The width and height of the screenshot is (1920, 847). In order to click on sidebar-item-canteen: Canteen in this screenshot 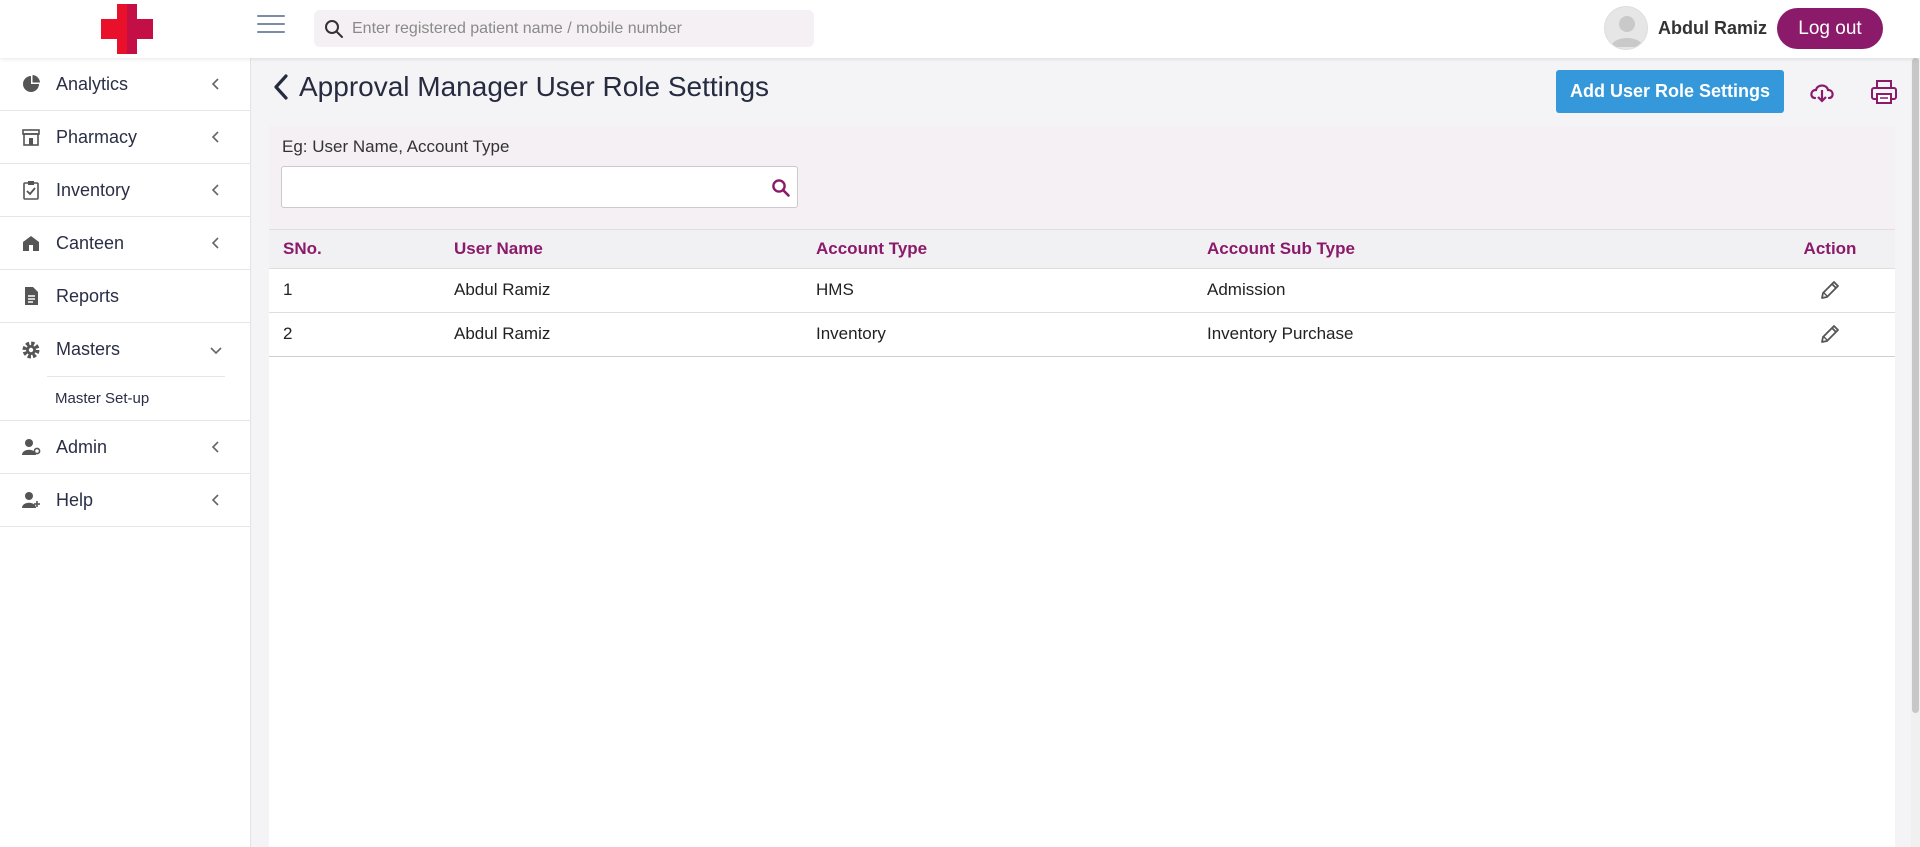, I will do `click(125, 243)`.